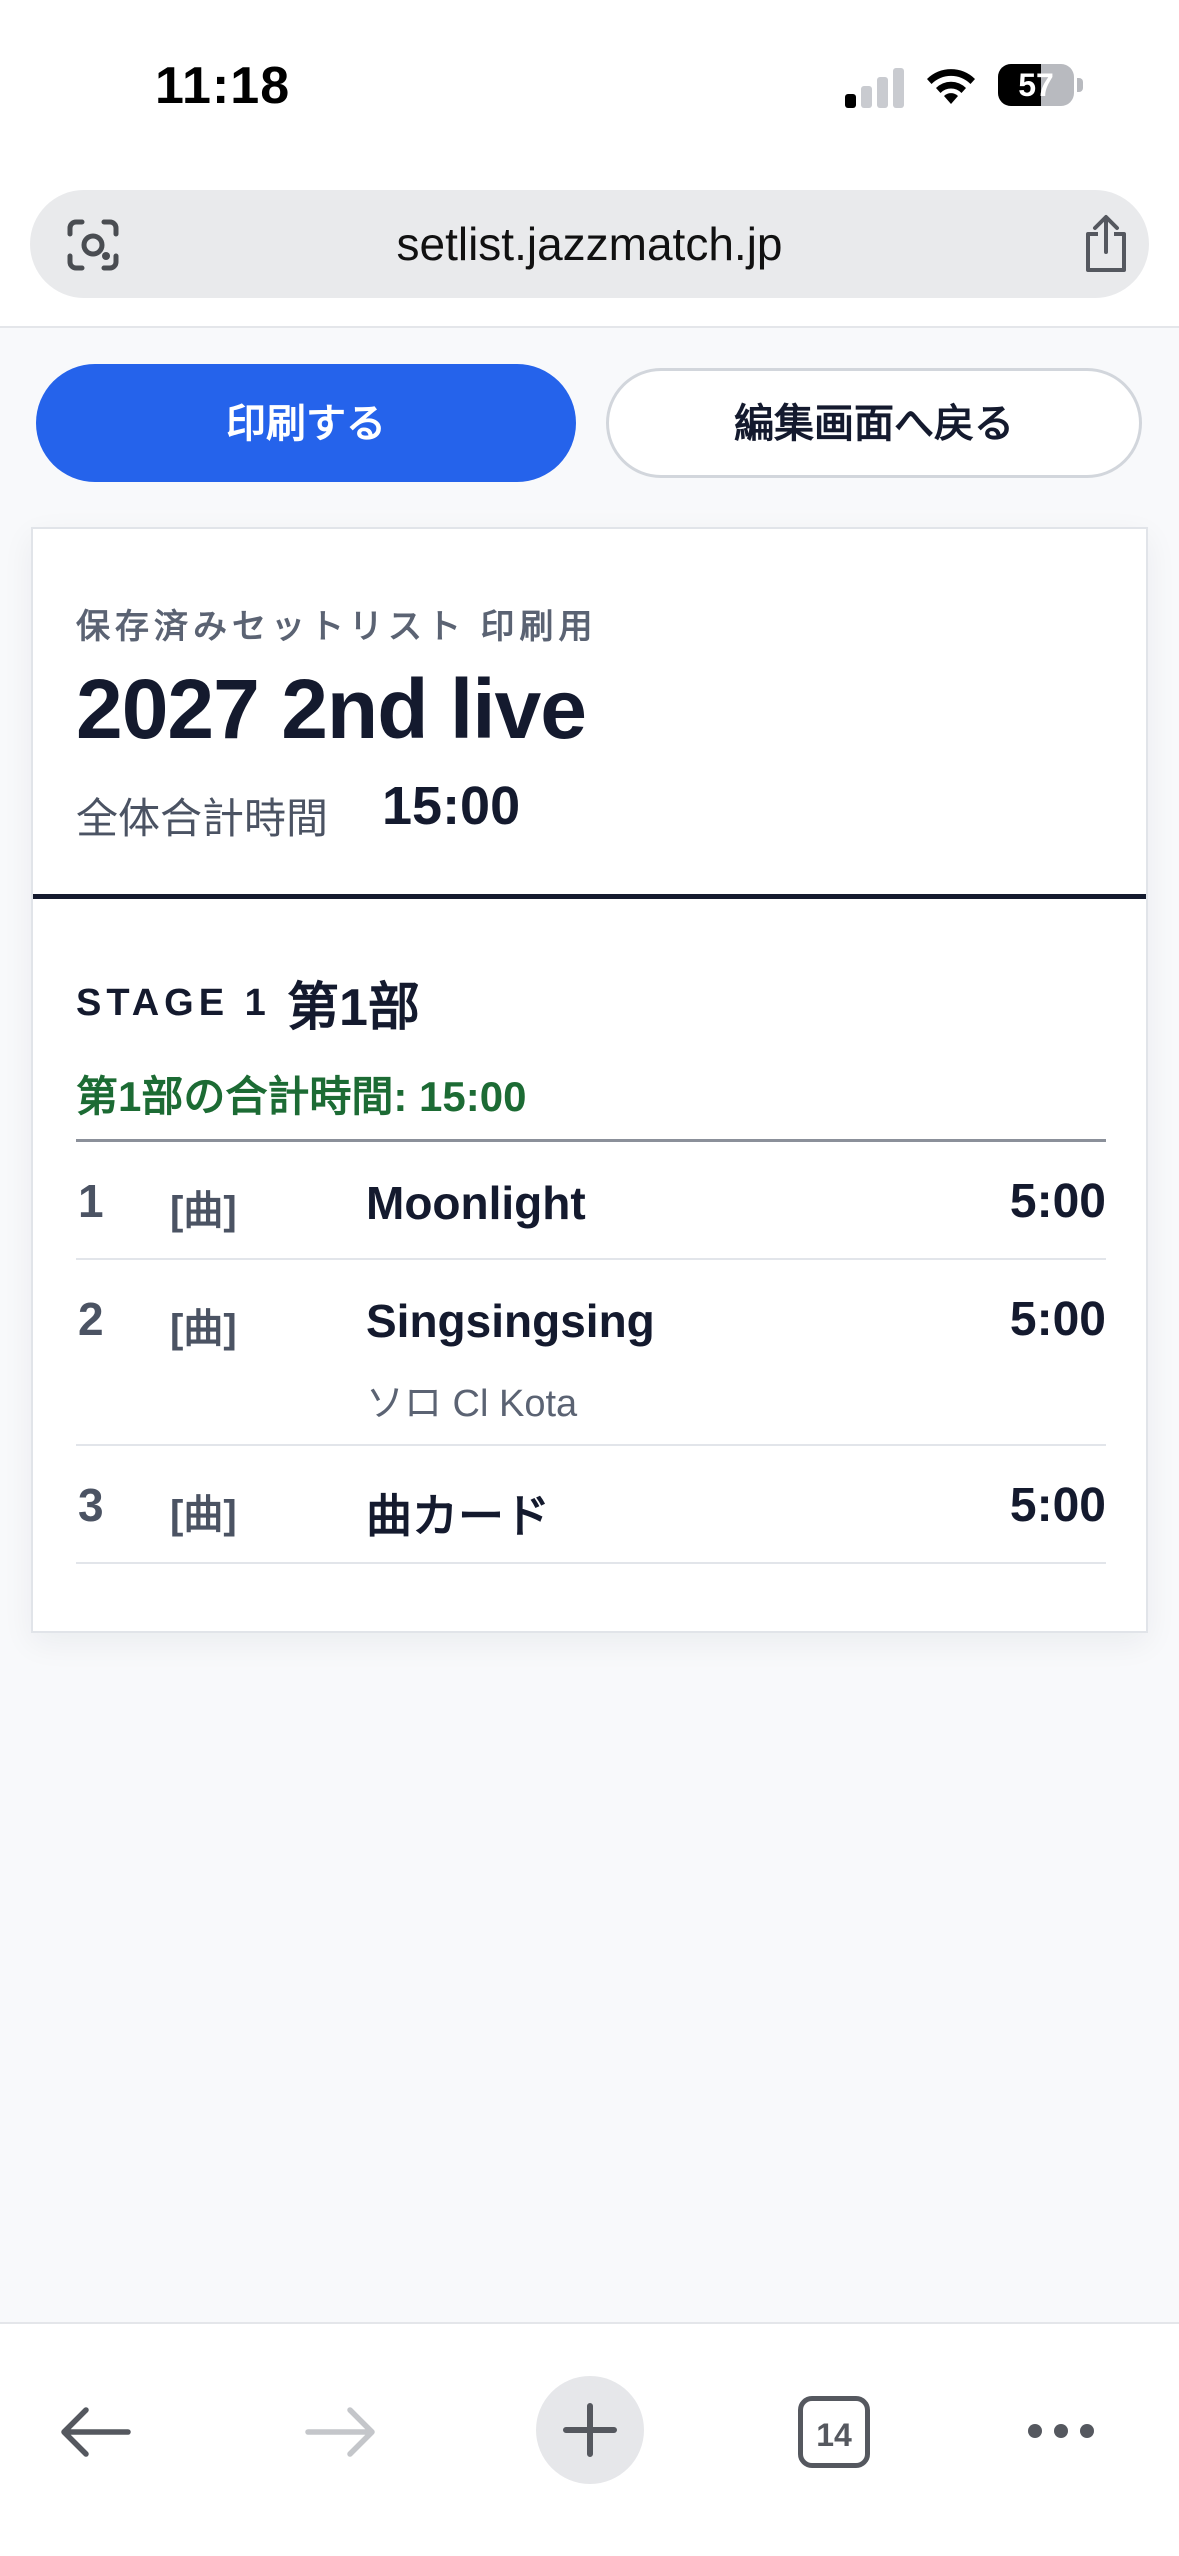  I want to click on back-to-edit-button: 編集画面へ戻る, so click(874, 423).